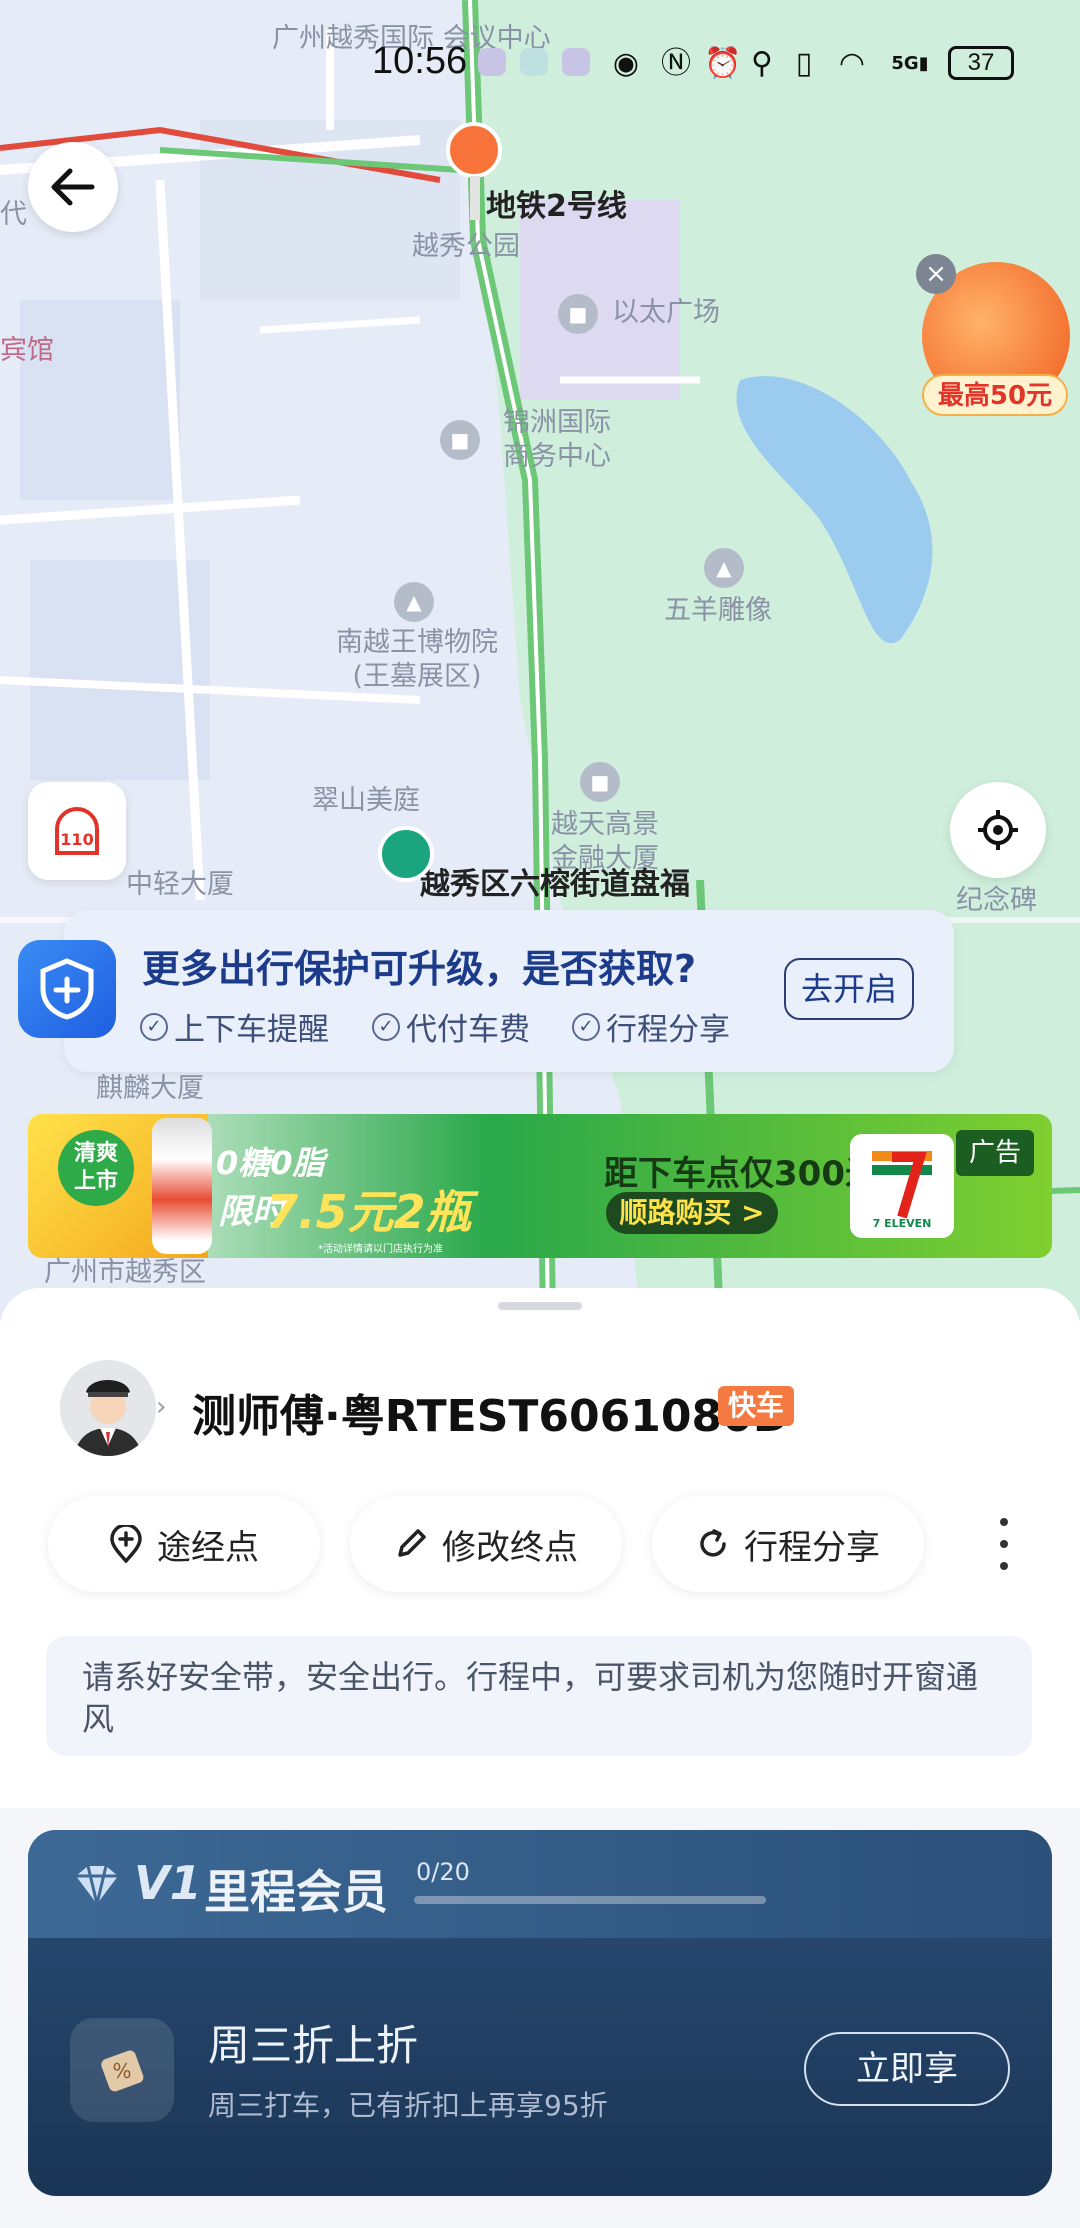  I want to click on drink-bottle-icon, so click(182, 1186).